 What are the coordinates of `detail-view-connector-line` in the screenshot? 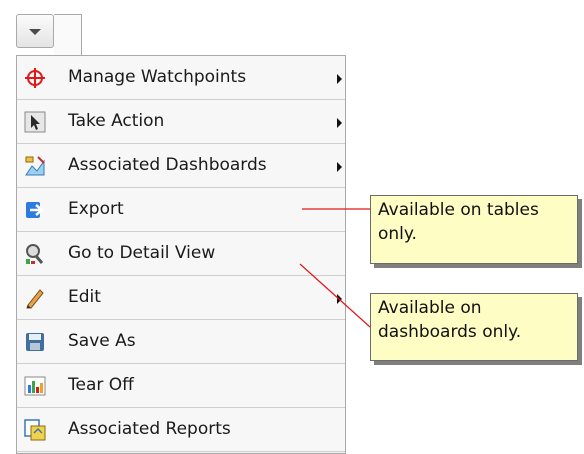 It's located at (335, 295).